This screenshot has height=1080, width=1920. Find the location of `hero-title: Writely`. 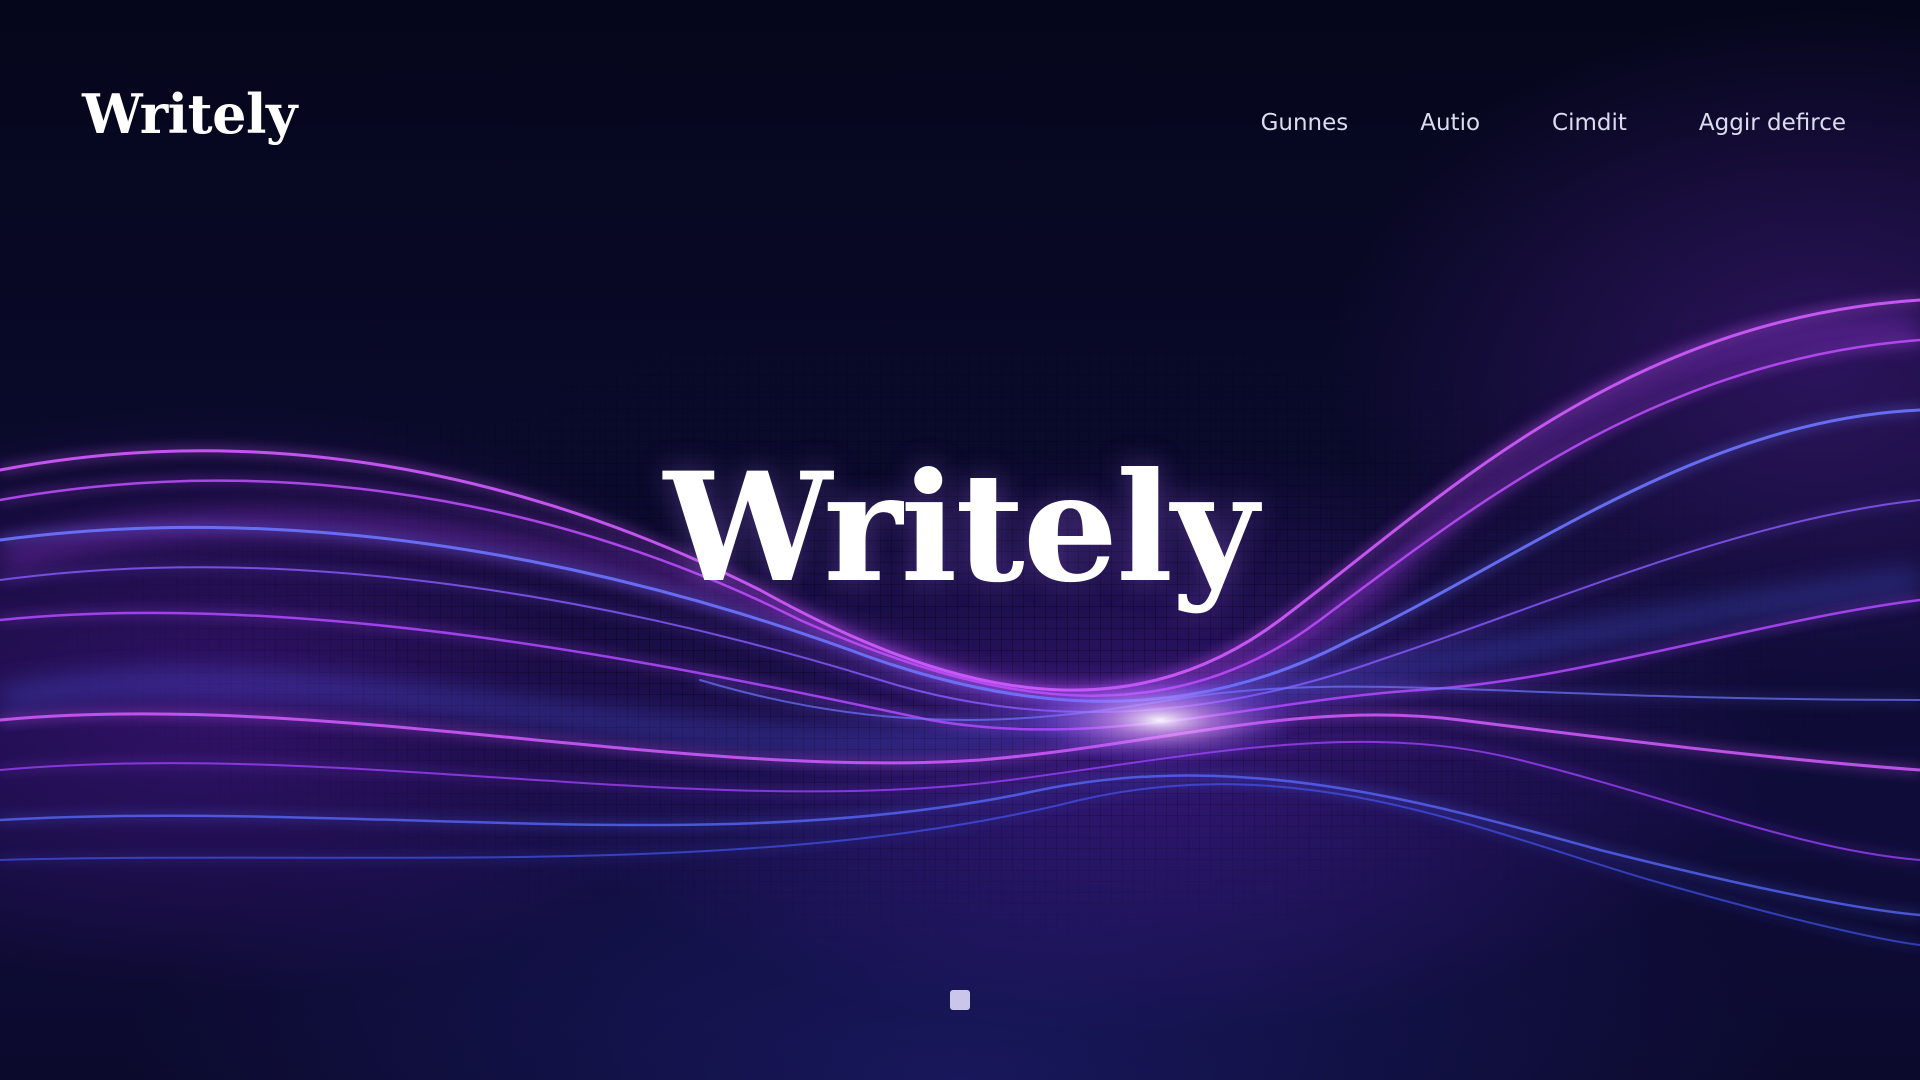

hero-title: Writely is located at coordinates (961, 528).